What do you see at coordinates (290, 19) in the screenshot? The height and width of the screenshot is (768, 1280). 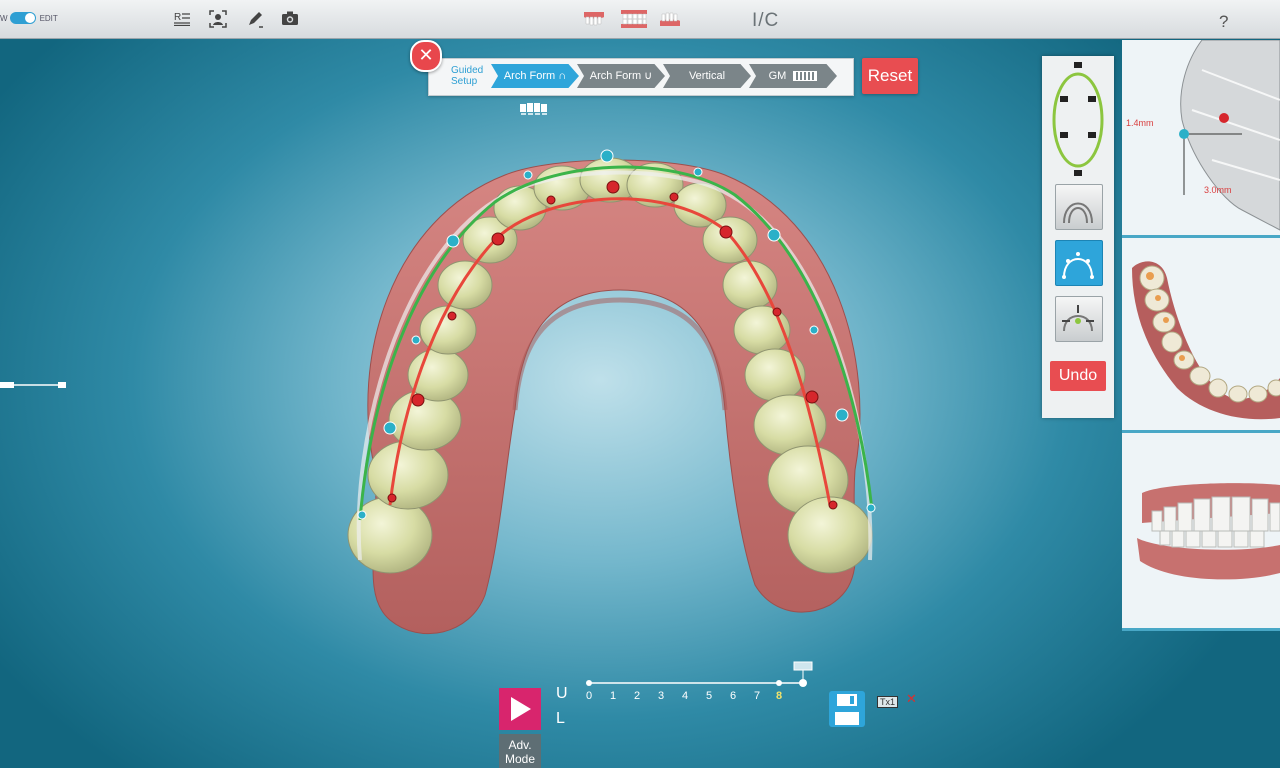 I see `camera-icon` at bounding box center [290, 19].